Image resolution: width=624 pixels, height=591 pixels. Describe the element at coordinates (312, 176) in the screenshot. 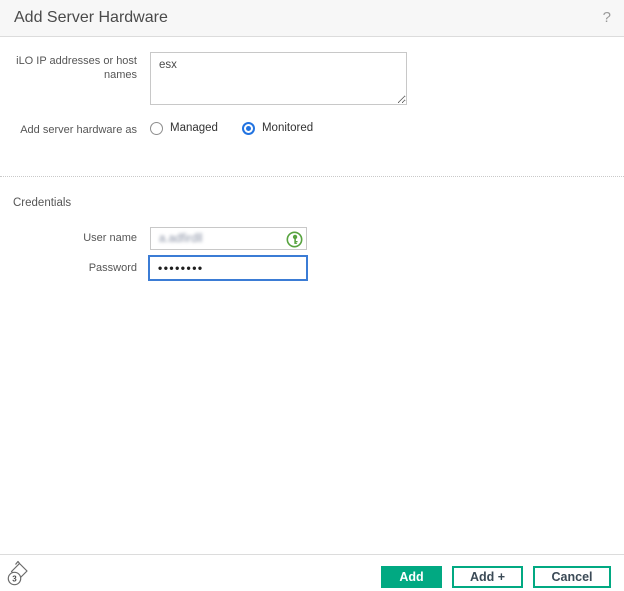

I see `section-divider` at that location.